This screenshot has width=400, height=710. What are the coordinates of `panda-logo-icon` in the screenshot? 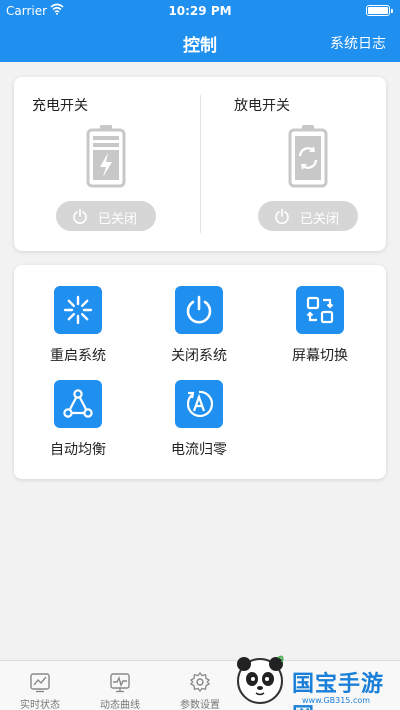 It's located at (260, 679).